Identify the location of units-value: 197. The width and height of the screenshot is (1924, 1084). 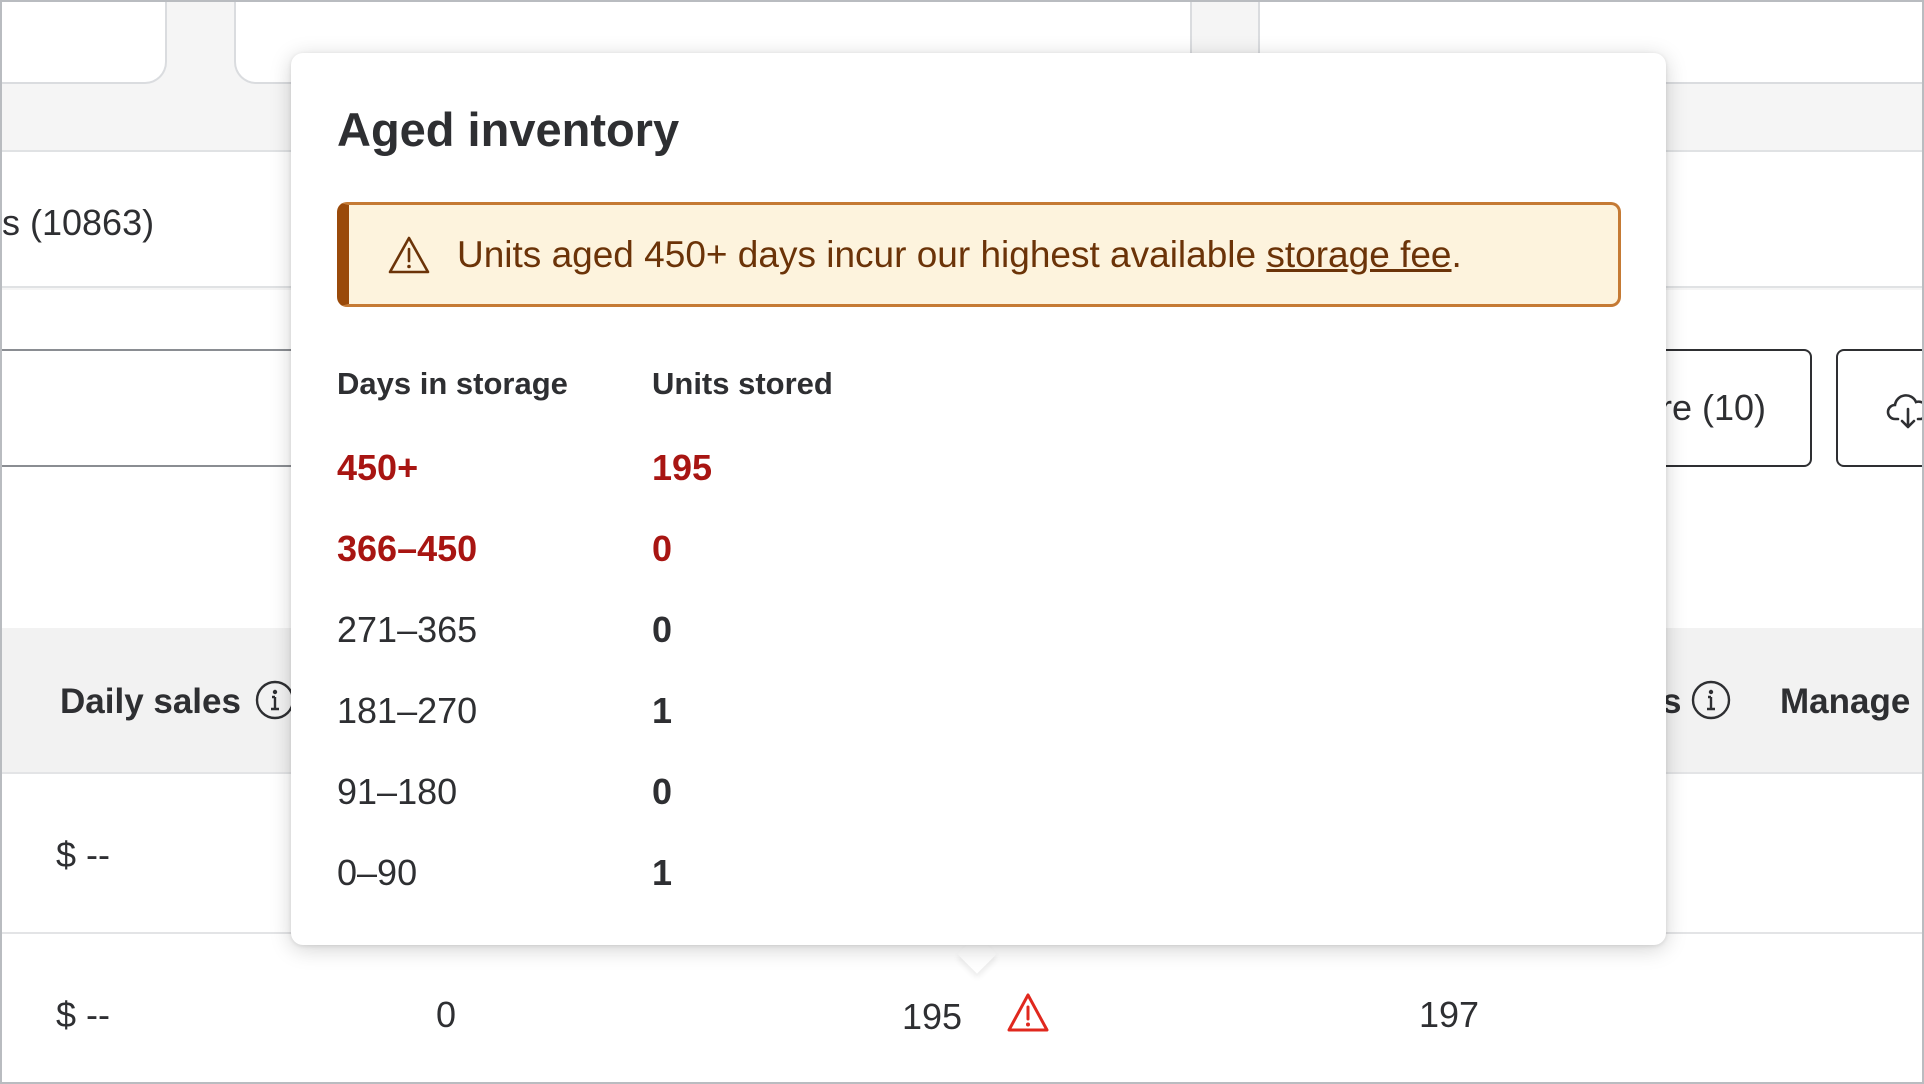
(1449, 1014).